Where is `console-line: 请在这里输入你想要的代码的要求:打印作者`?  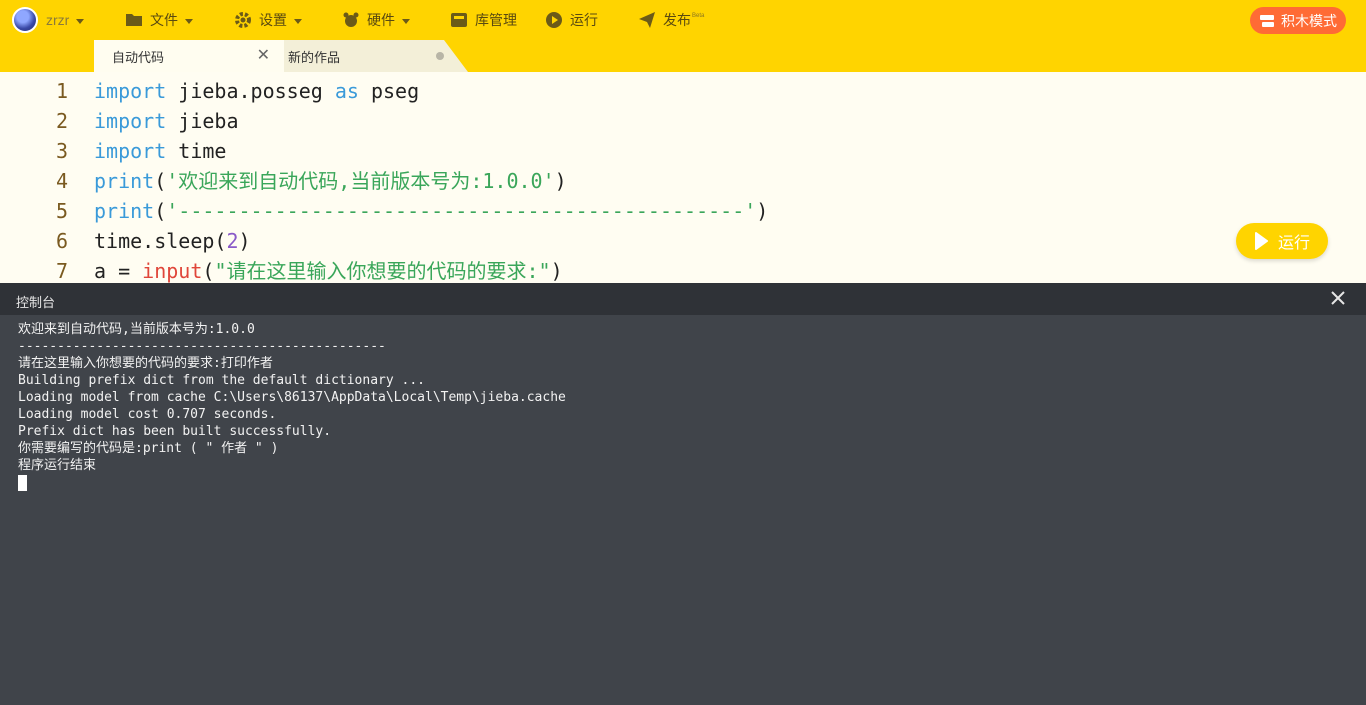 console-line: 请在这里输入你想要的代码的要求:打印作者 is located at coordinates (145, 363).